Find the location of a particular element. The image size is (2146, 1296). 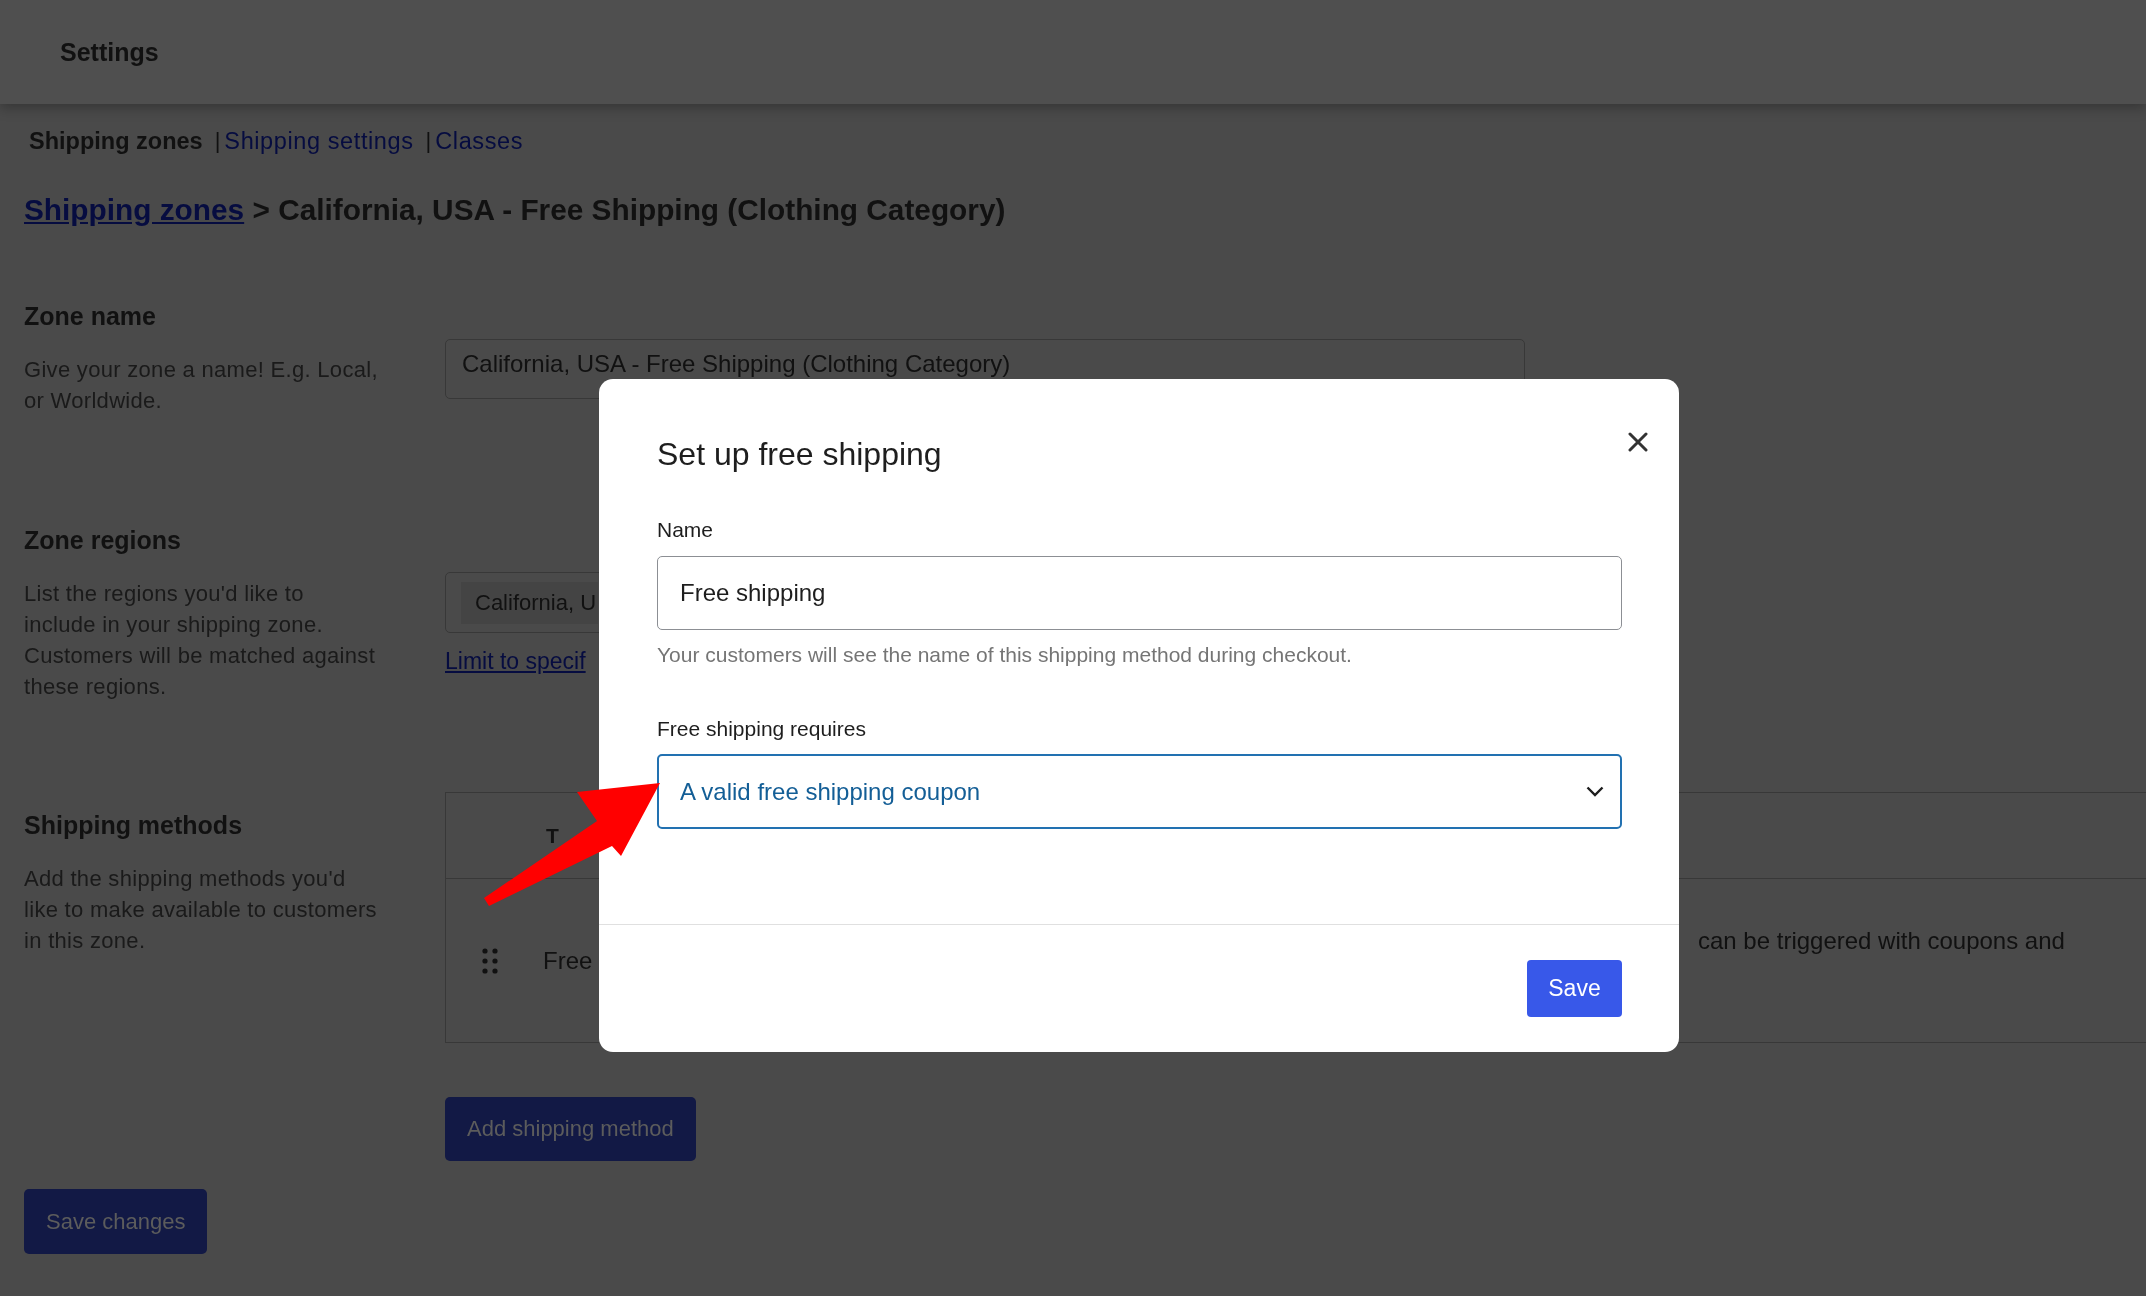

add-method-button: Add shipping method is located at coordinates (570, 1129).